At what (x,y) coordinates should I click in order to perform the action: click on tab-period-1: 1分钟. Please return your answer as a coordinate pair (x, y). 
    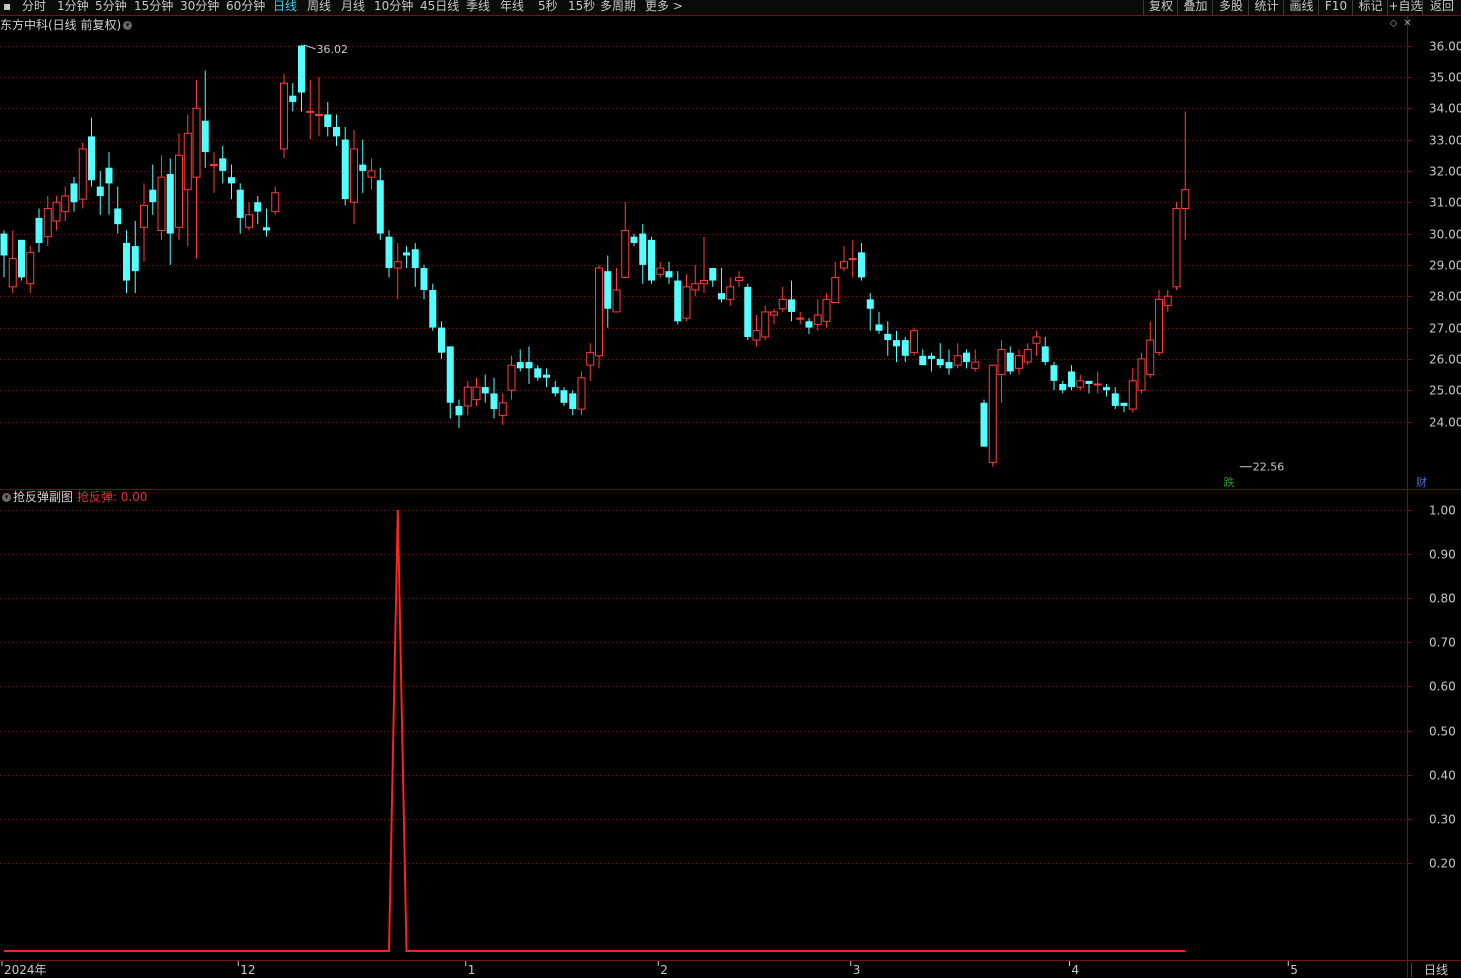
    Looking at the image, I should click on (73, 7).